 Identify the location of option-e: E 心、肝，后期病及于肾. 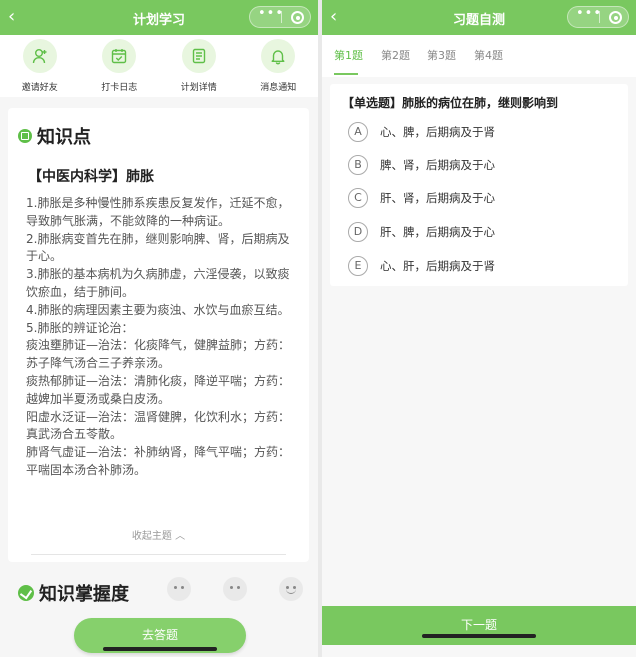
(421, 266).